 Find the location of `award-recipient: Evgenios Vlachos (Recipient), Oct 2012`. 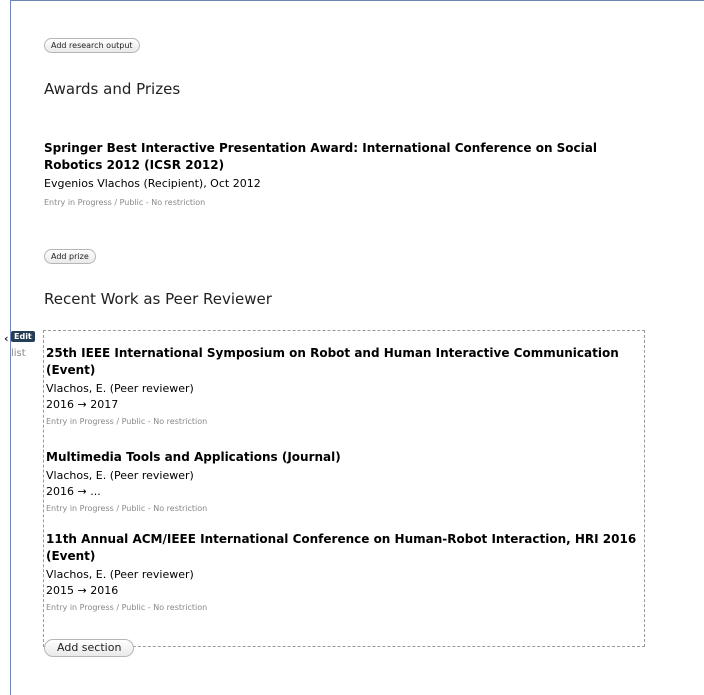

award-recipient: Evgenios Vlachos (Recipient), Oct 2012 is located at coordinates (152, 183).